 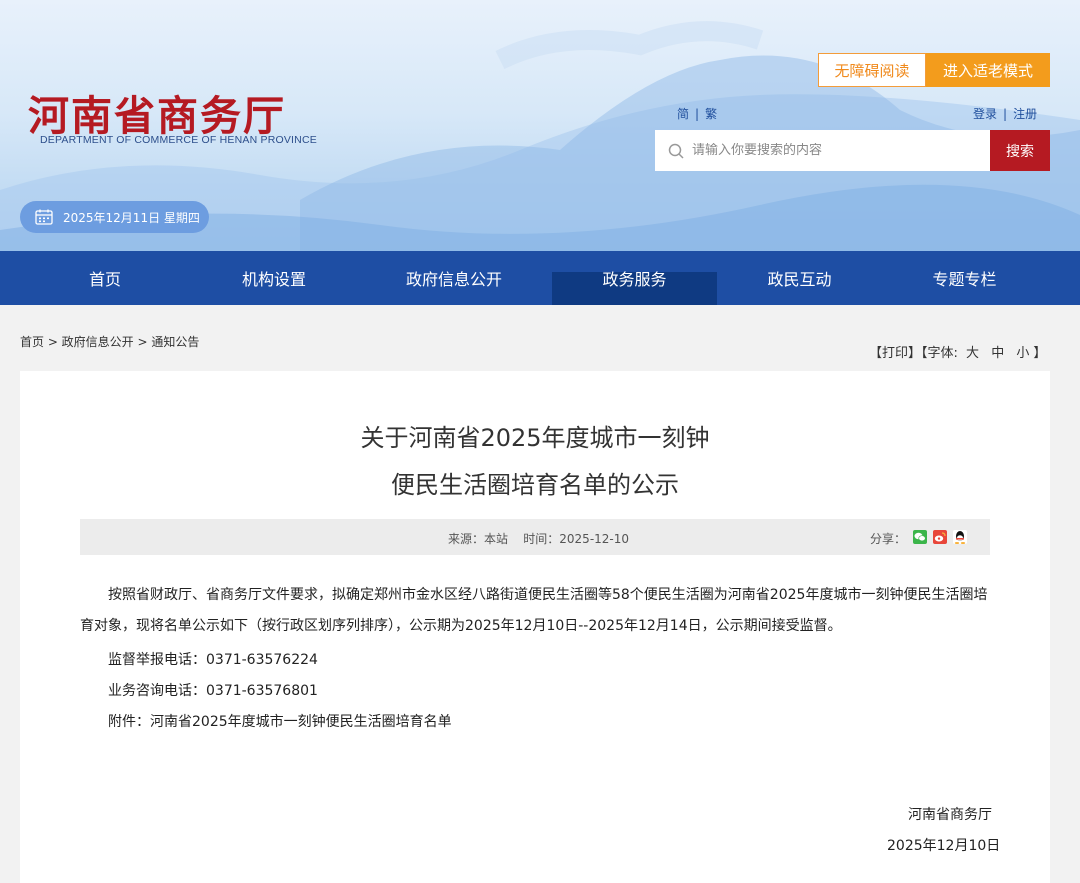 What do you see at coordinates (944, 846) in the screenshot?
I see `signature-date: 2025年12月10日` at bounding box center [944, 846].